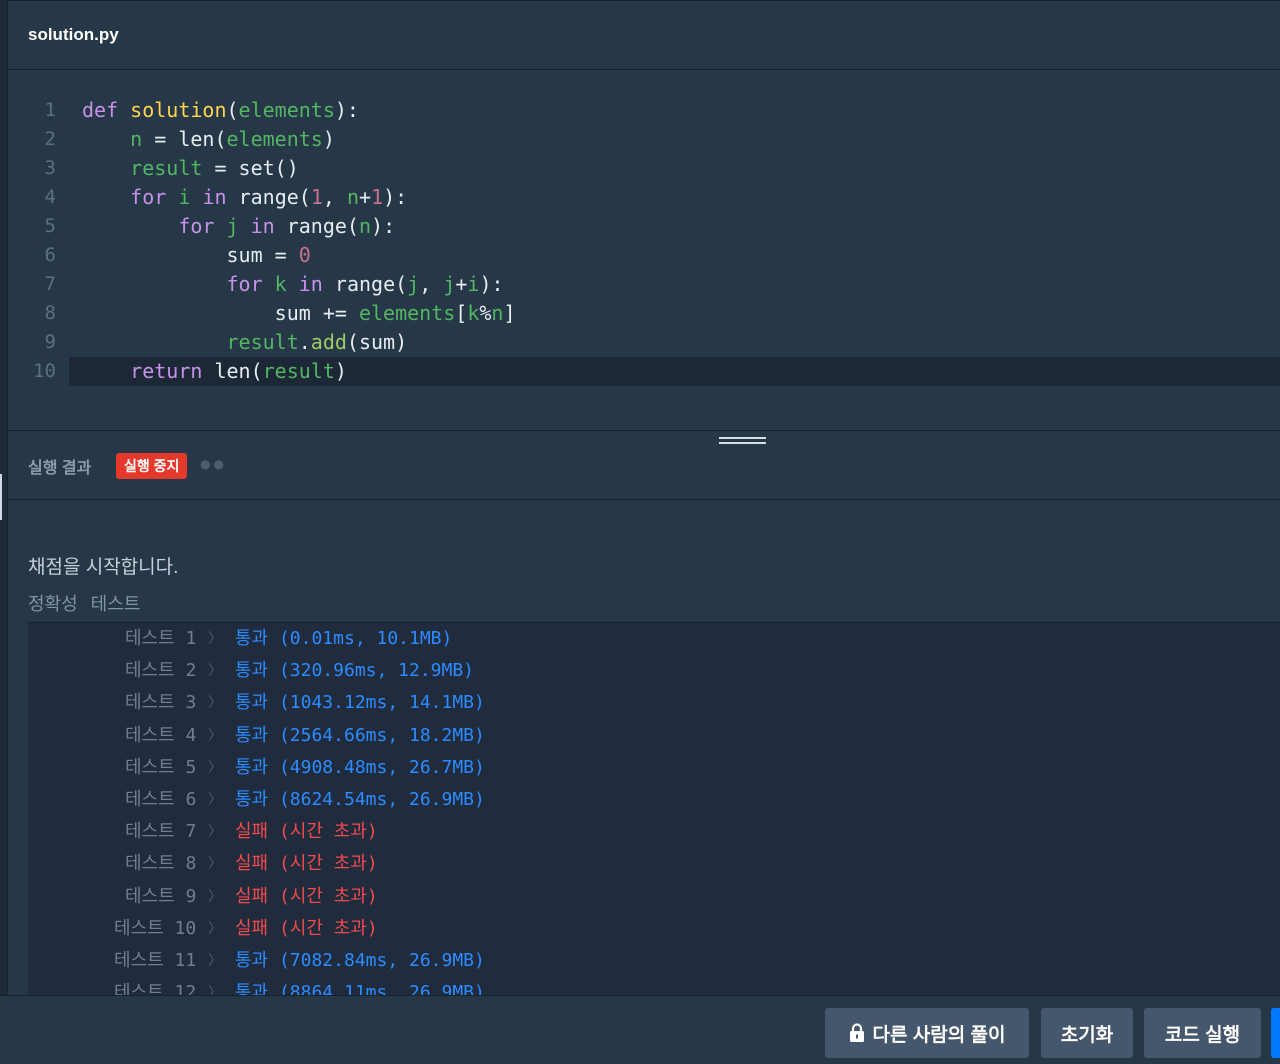  What do you see at coordinates (299, 313) in the screenshot?
I see `code-text: sum += elements[k%n]` at bounding box center [299, 313].